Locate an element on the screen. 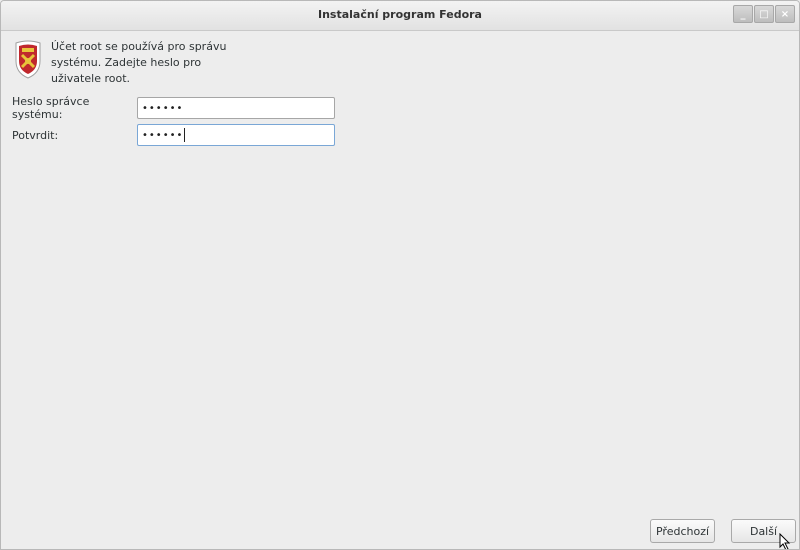 This screenshot has width=800, height=550. password-mask: •••••• is located at coordinates (163, 108).